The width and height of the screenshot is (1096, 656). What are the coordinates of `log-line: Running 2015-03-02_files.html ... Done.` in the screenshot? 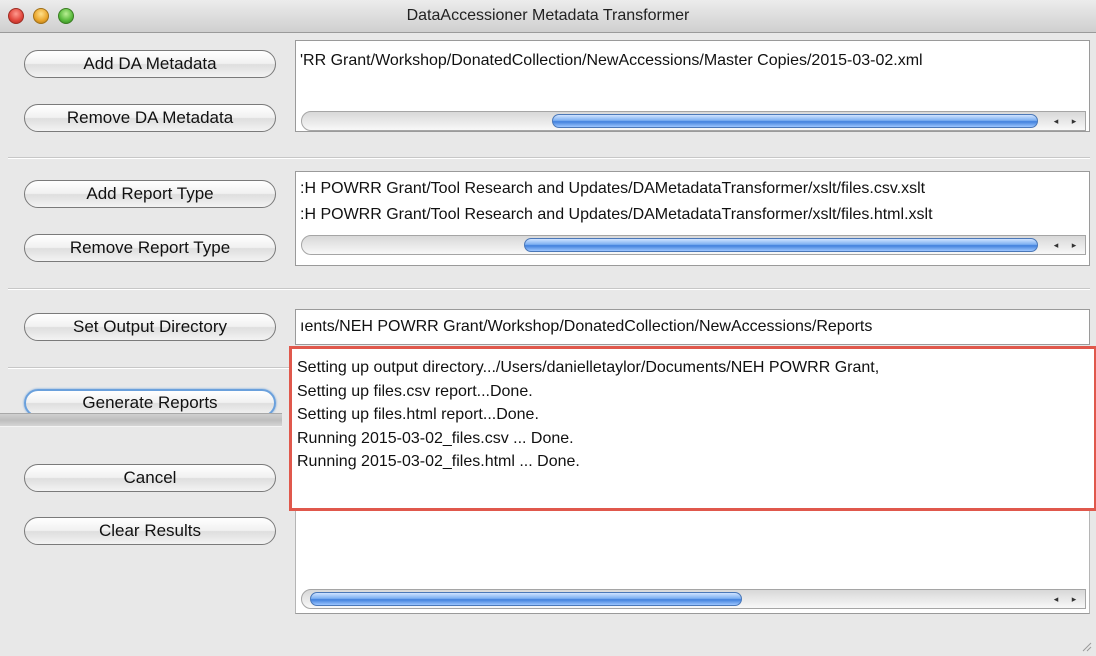 It's located at (438, 461).